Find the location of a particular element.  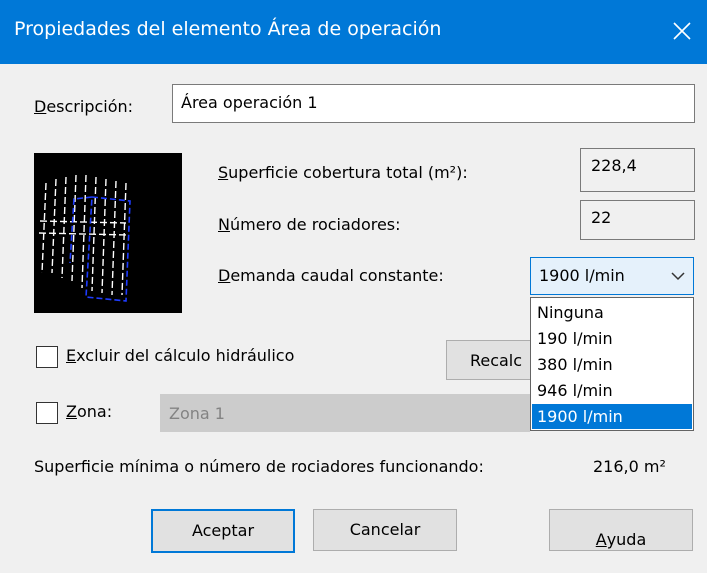

zona-checkbox is located at coordinates (47, 413).